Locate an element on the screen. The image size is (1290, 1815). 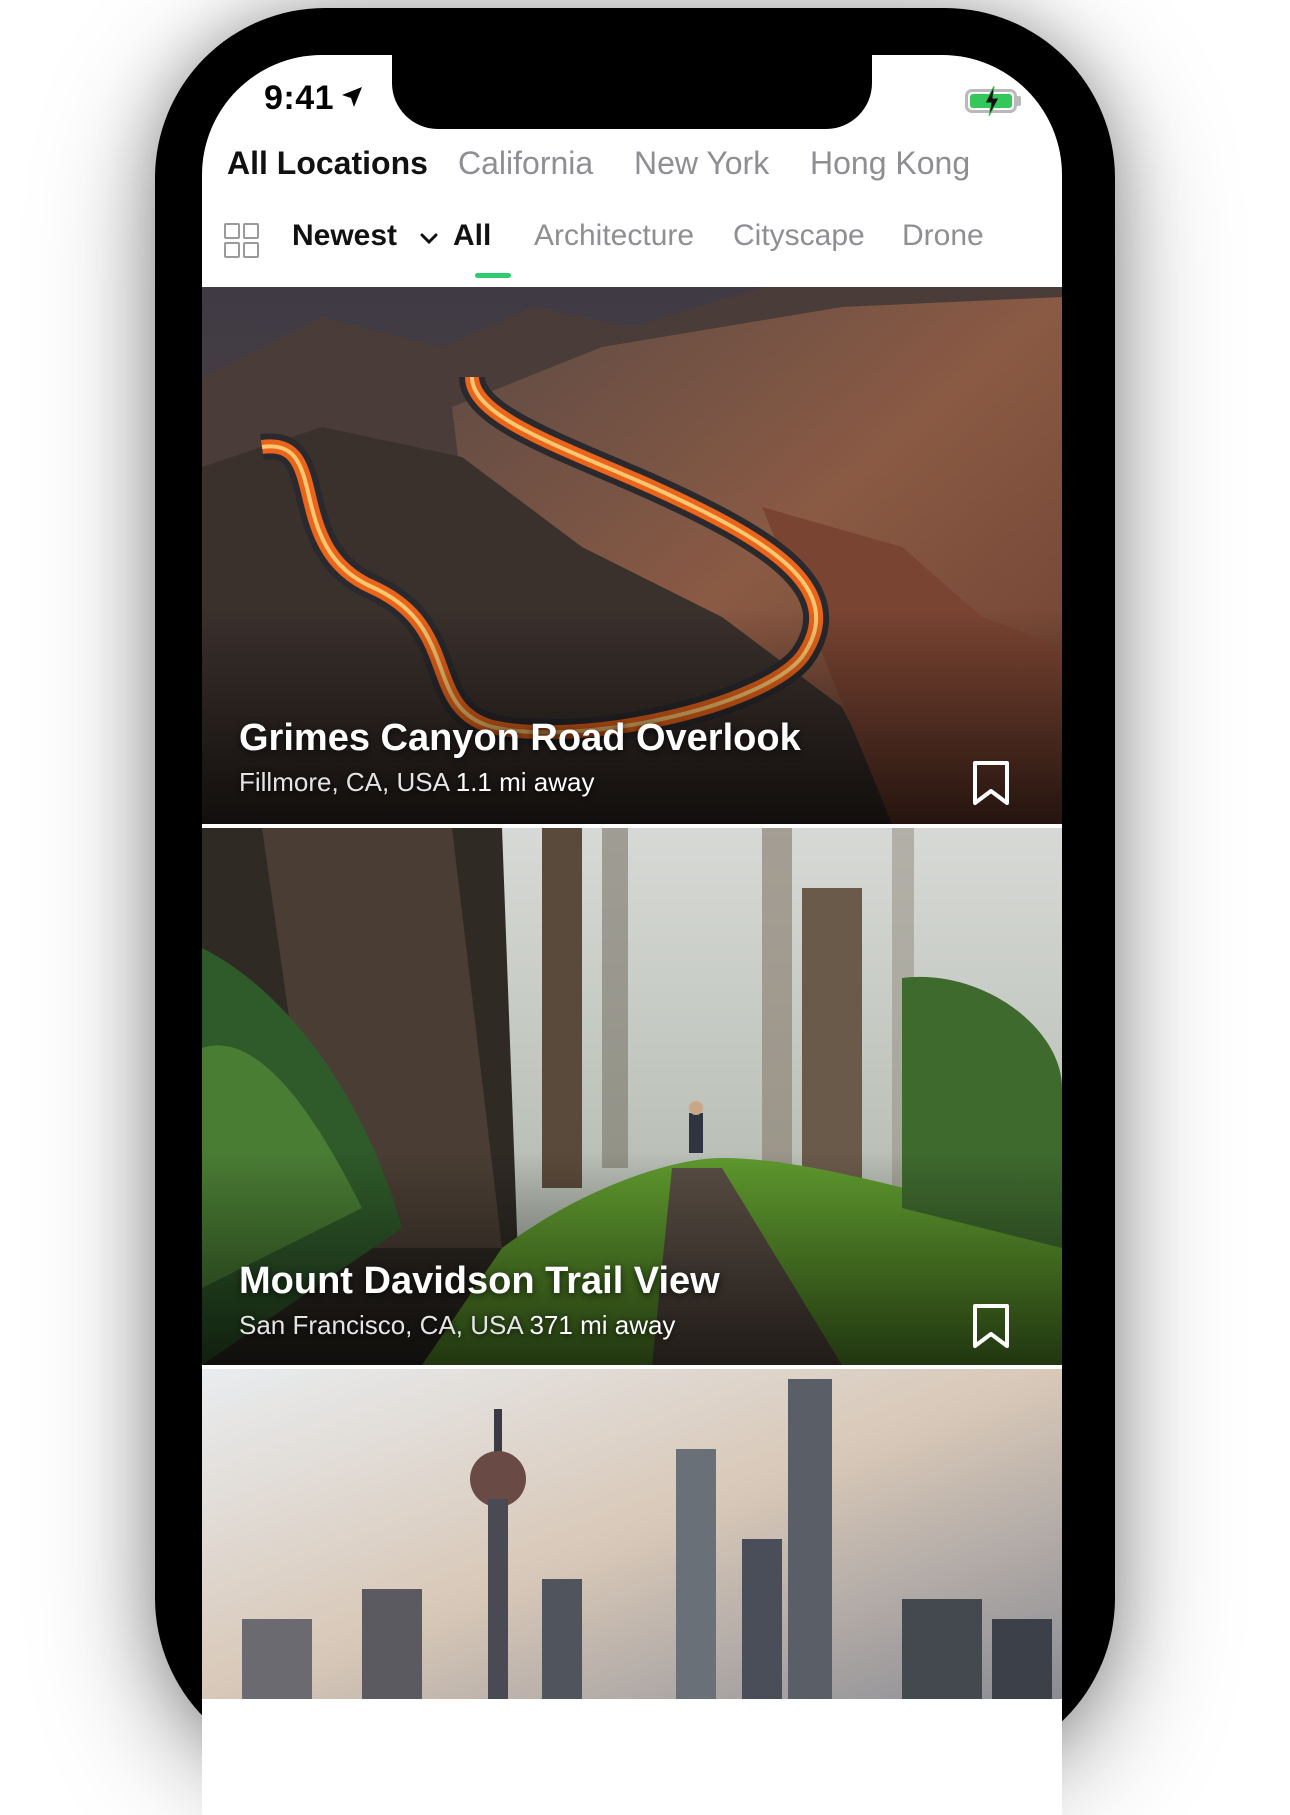
location-arrow-icon is located at coordinates (352, 97).